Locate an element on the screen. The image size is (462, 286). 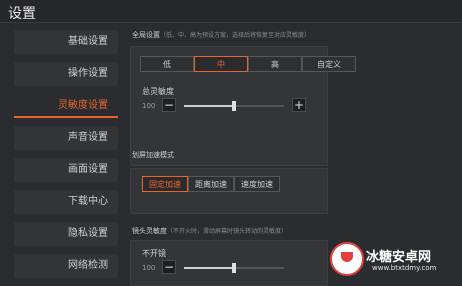
watermark-brand: 冰糖安卓网 is located at coordinates (399, 257).